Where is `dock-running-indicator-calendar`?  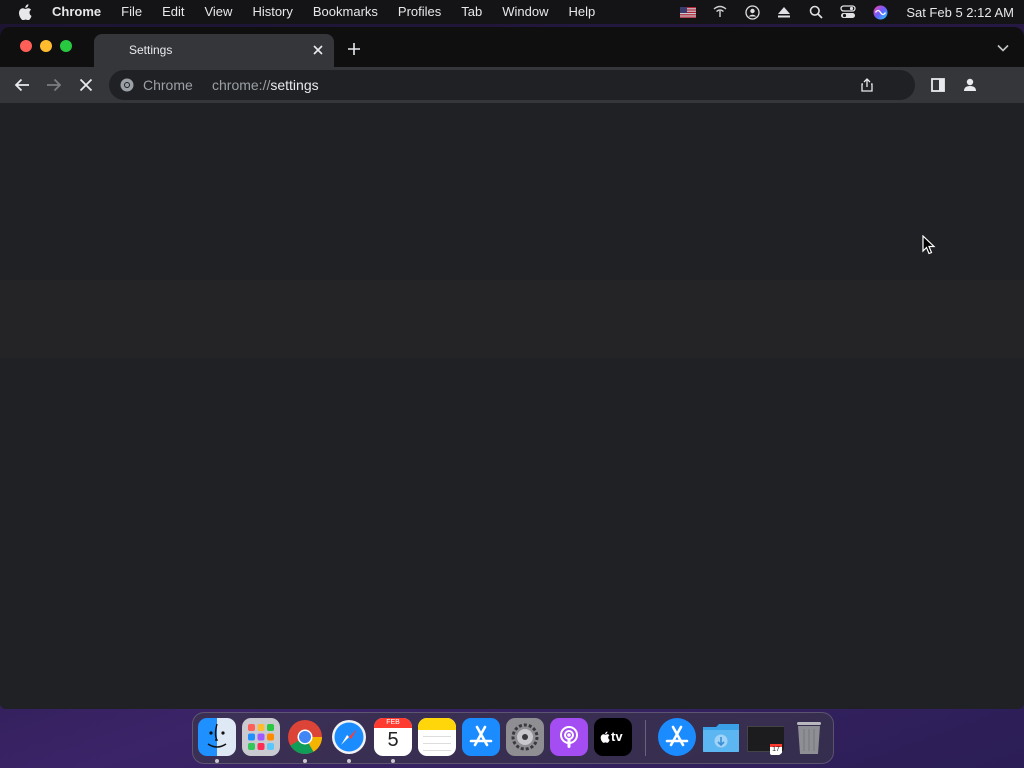 dock-running-indicator-calendar is located at coordinates (393, 761).